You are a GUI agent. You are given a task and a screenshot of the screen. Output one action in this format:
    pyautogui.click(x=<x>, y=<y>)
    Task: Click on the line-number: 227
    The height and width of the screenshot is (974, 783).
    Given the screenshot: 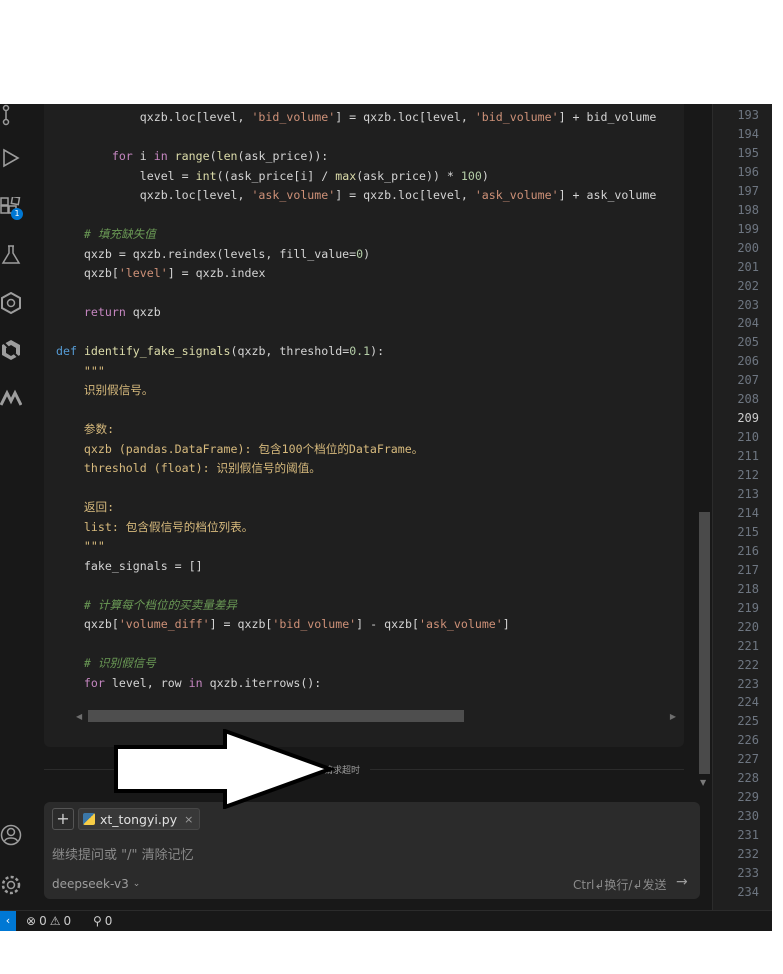 What is the action you would take?
    pyautogui.click(x=748, y=759)
    